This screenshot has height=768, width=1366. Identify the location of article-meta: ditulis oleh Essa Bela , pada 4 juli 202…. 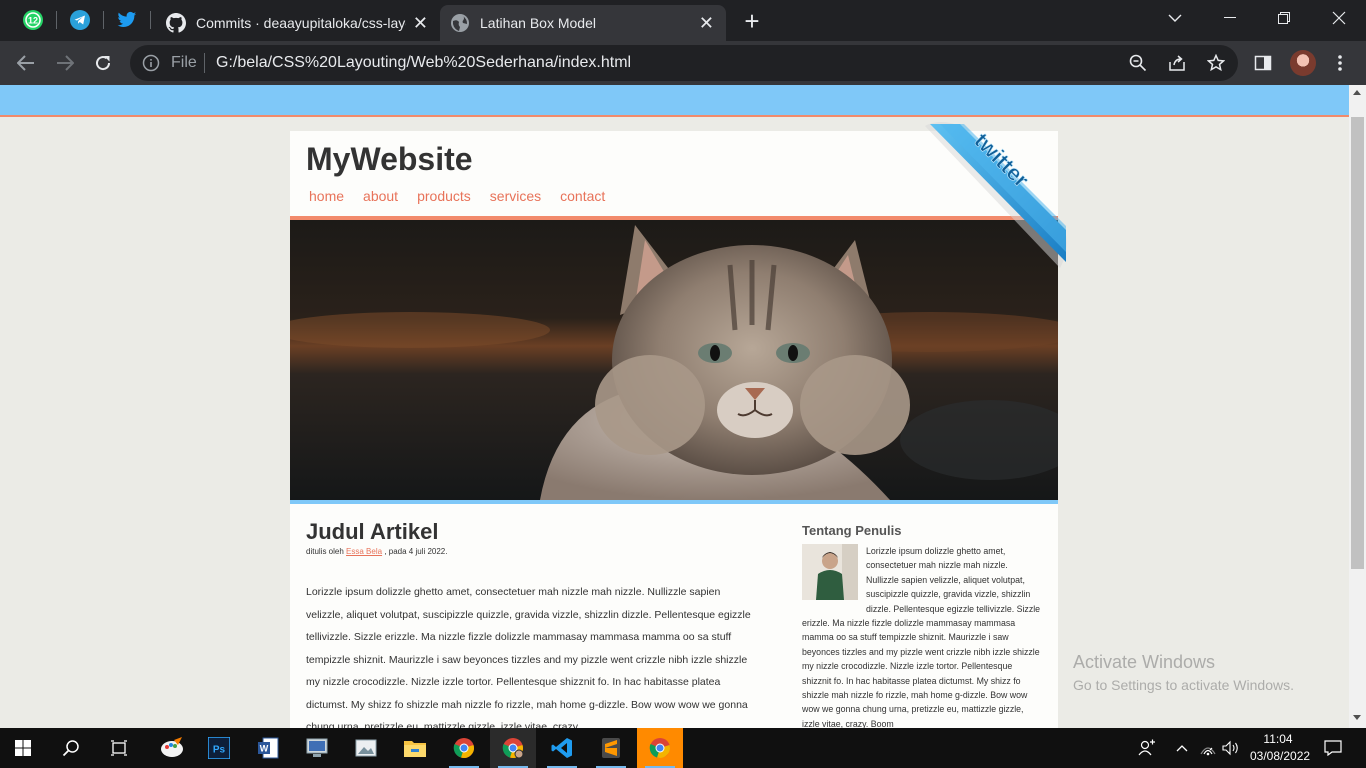
(531, 551).